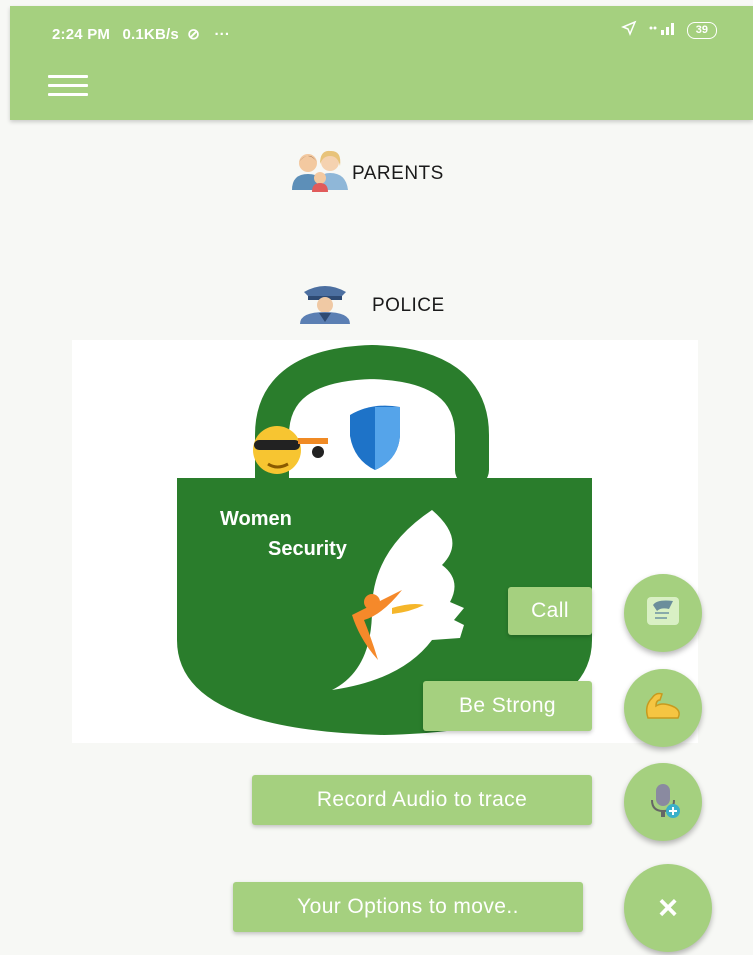 Image resolution: width=753 pixels, height=955 pixels. Describe the element at coordinates (628, 30) in the screenshot. I see `location-icon` at that location.